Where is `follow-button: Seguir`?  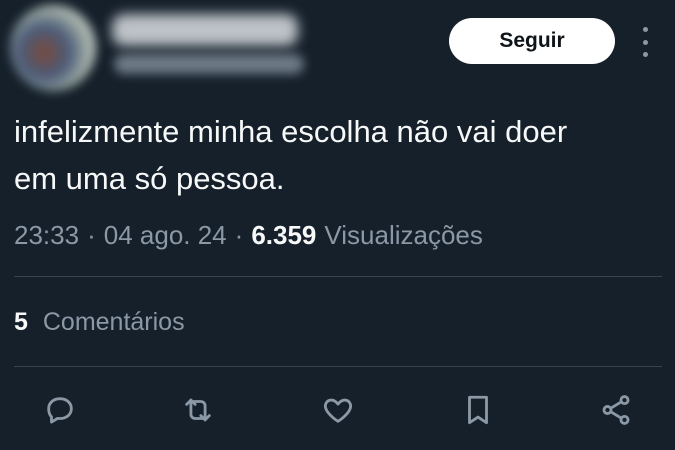 follow-button: Seguir is located at coordinates (532, 41).